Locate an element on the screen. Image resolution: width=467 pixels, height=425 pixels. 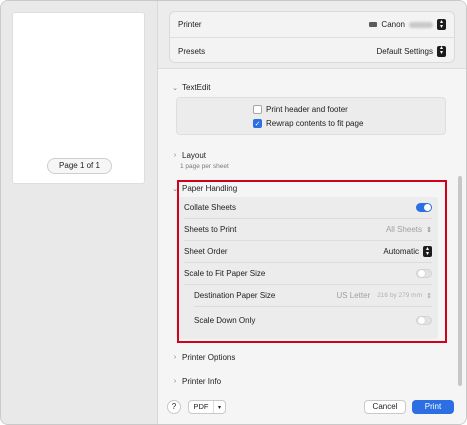
cancel-button: Cancel is located at coordinates (385, 407).